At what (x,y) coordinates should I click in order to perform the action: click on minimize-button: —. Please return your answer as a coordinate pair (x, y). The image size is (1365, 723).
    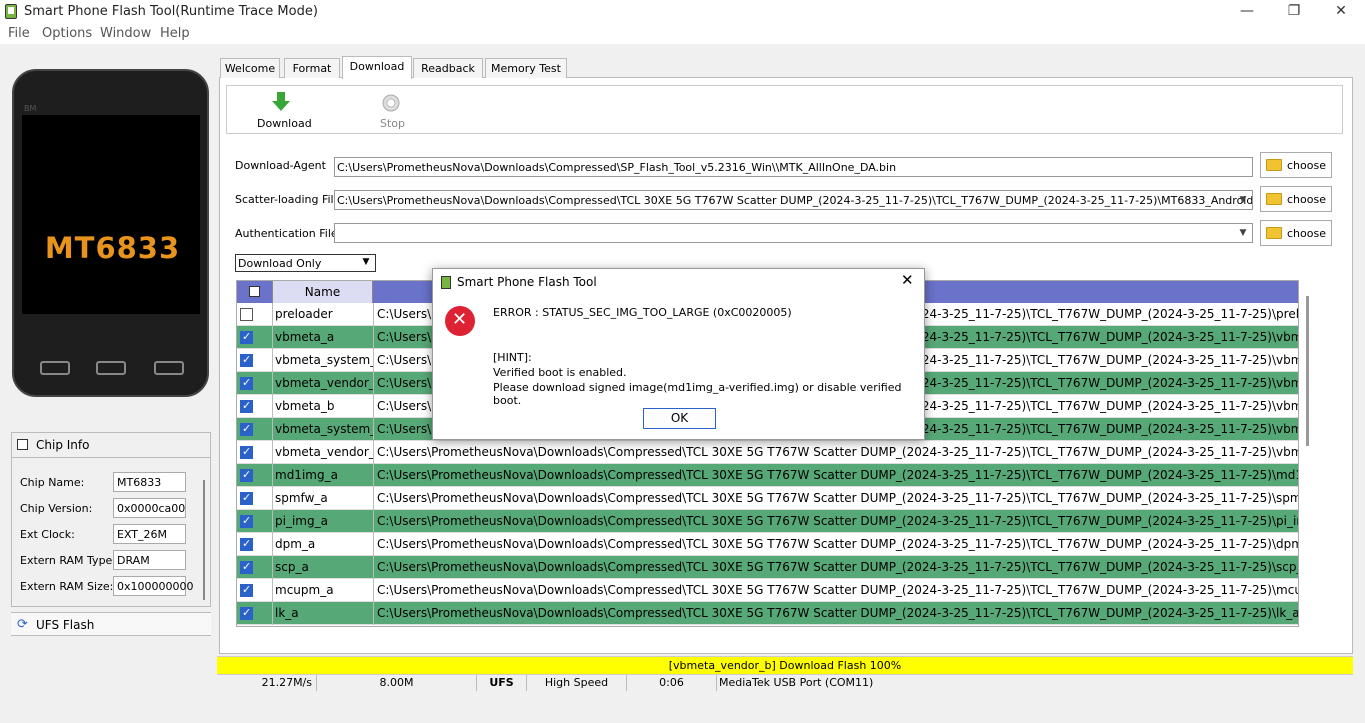
    Looking at the image, I should click on (1247, 12).